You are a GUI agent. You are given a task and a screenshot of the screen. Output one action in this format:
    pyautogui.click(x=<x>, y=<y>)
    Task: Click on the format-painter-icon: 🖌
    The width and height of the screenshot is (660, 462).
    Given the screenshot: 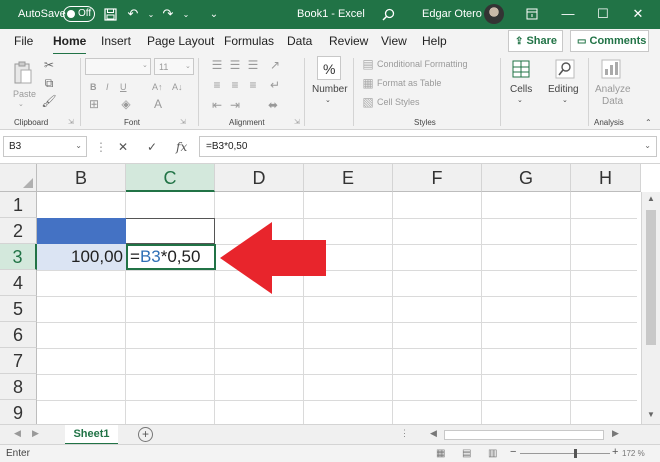 What is the action you would take?
    pyautogui.click(x=48, y=101)
    